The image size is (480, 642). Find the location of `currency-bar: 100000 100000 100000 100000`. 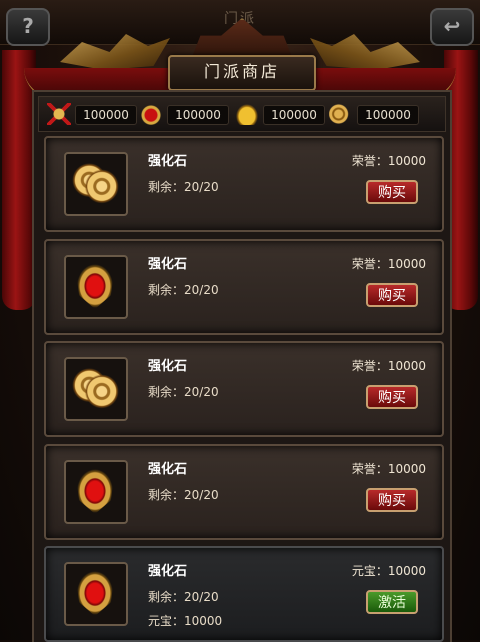

currency-bar: 100000 100000 100000 100000 is located at coordinates (242, 114).